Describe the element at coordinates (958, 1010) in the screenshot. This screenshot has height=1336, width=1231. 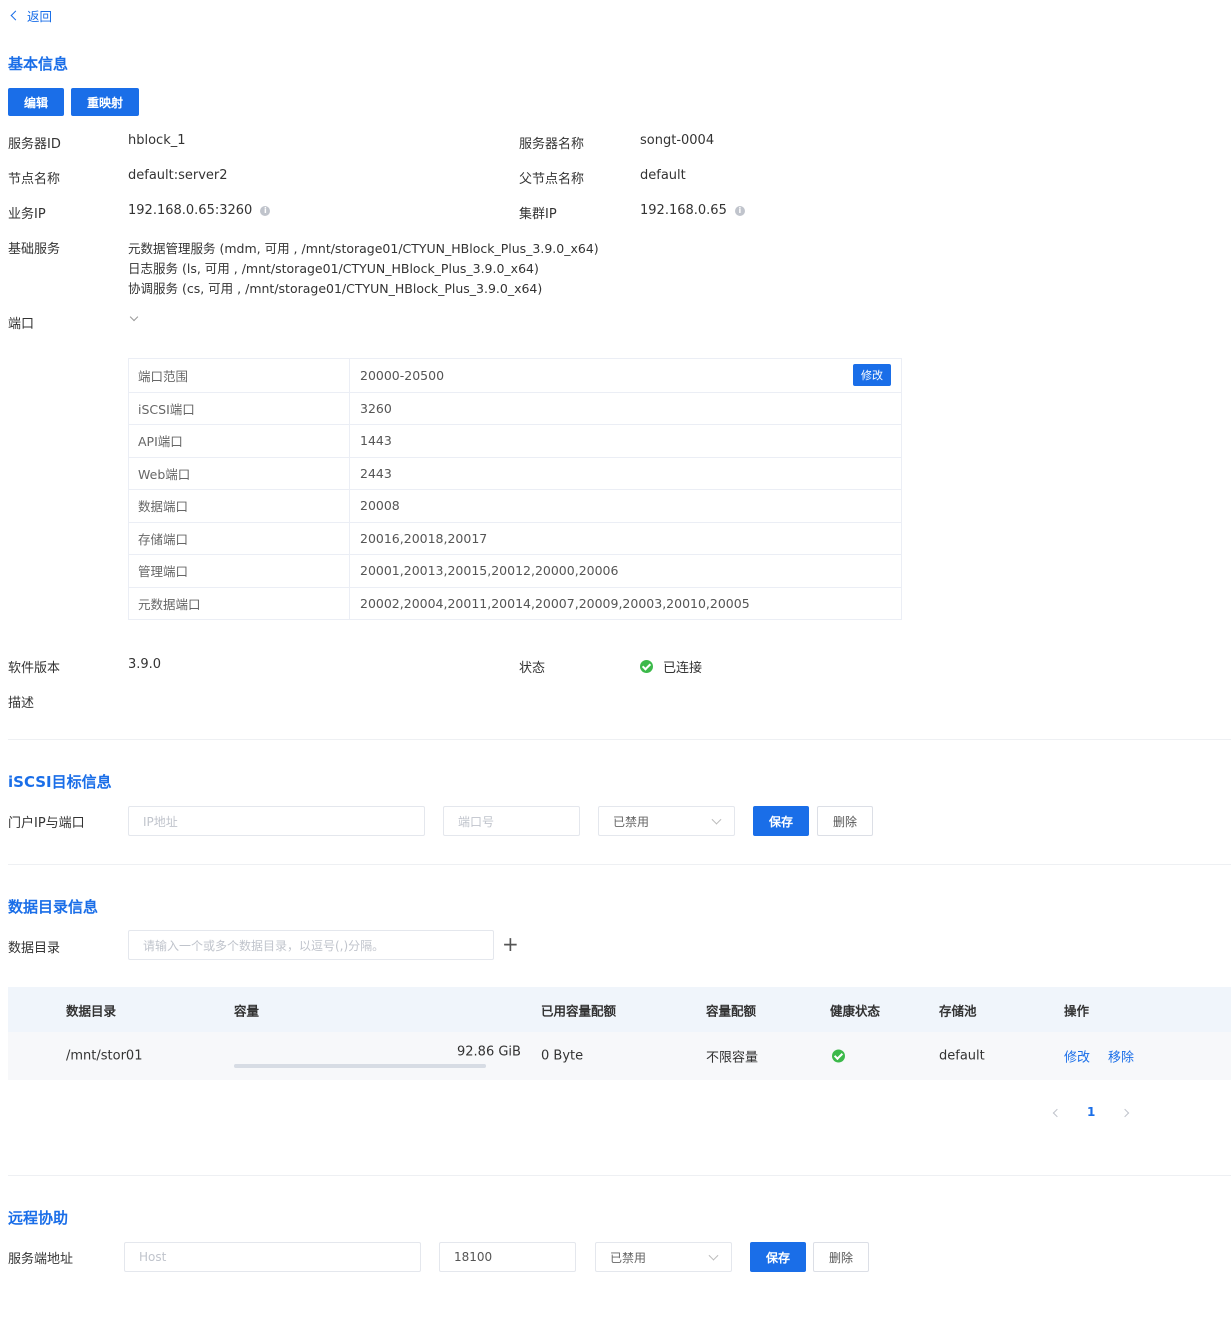
I see `column-header: 存储池` at that location.